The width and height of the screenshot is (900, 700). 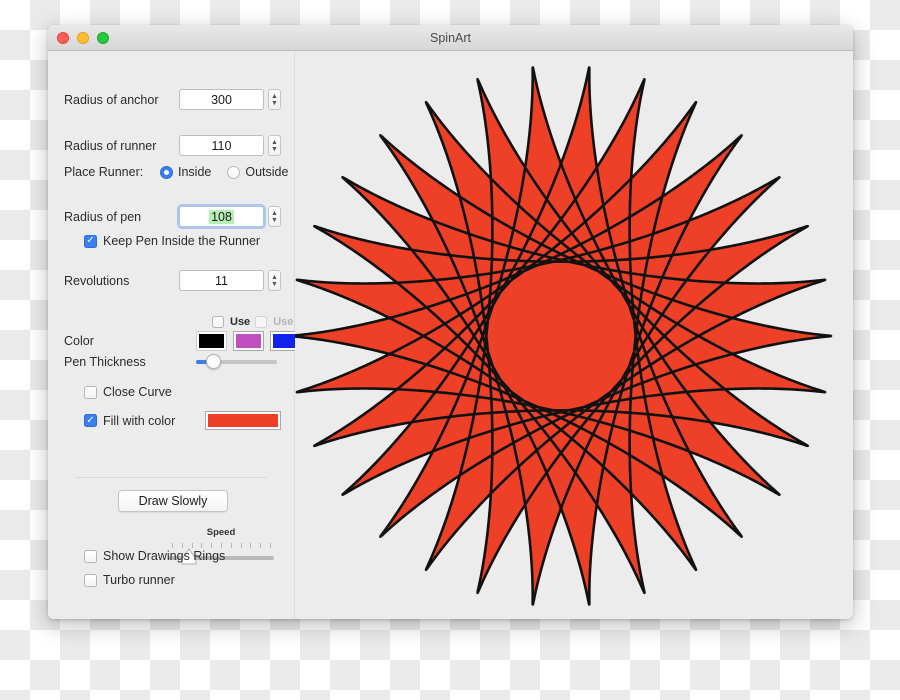 I want to click on speed-label: Speed, so click(x=221, y=532).